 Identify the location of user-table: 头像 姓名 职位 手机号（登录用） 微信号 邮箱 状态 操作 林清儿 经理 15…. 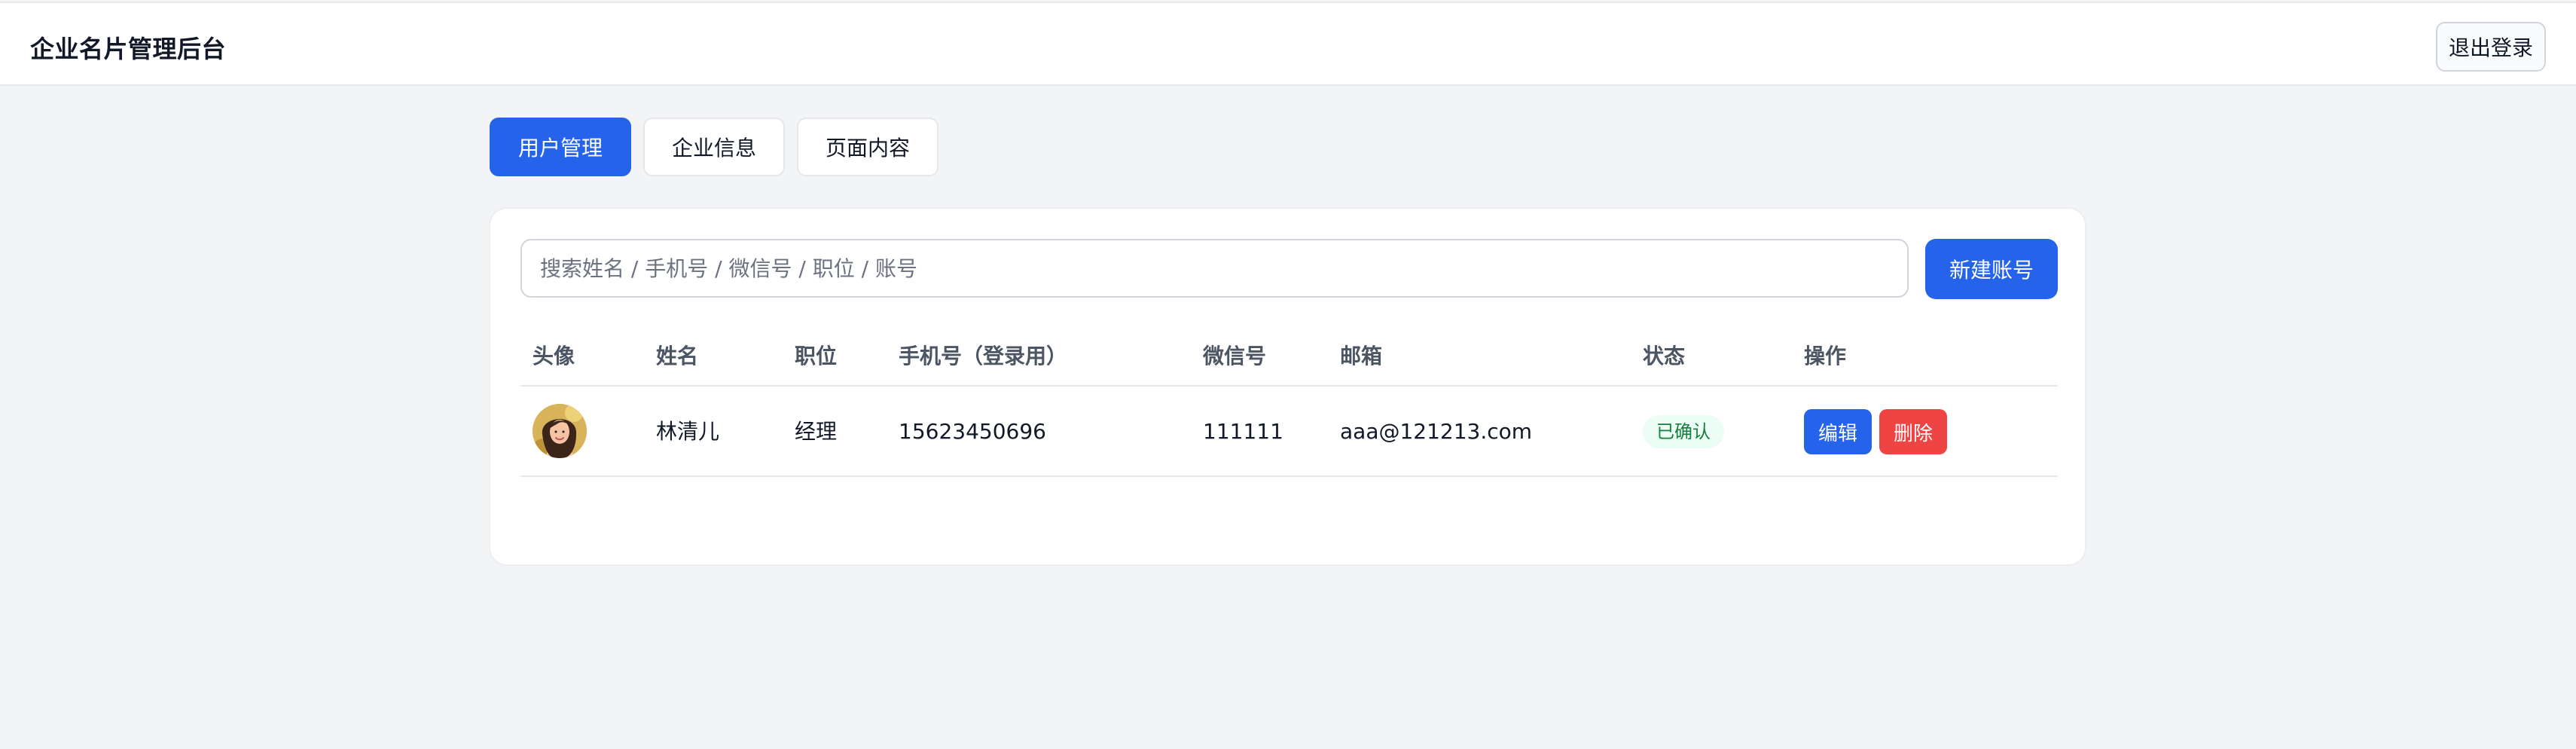
(1289, 401).